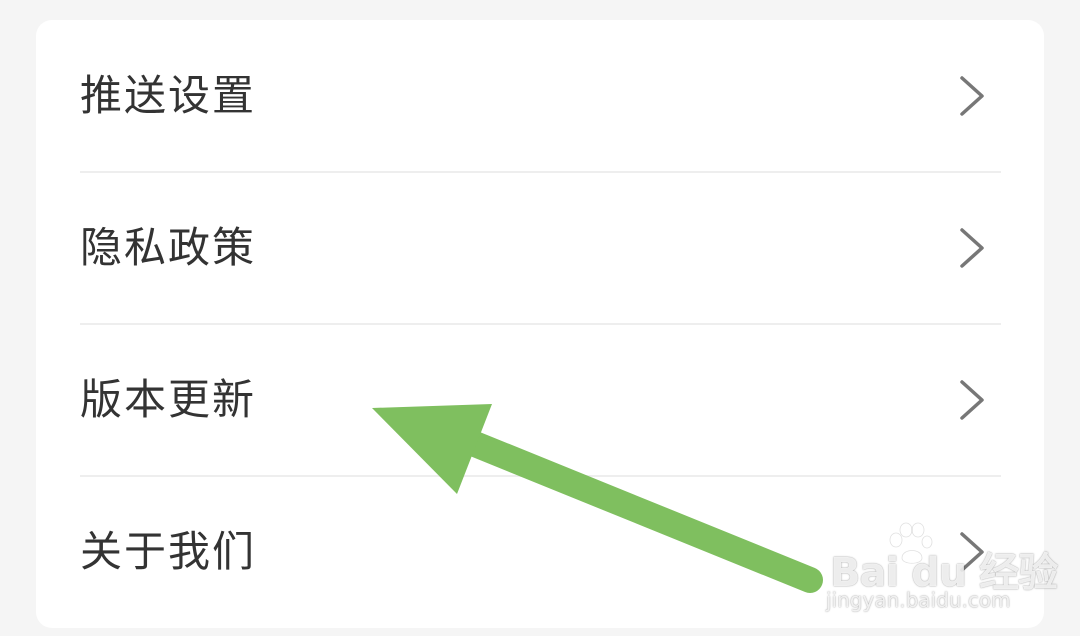 This screenshot has width=1080, height=636. I want to click on settings-item-label: 隐私政策, so click(168, 247).